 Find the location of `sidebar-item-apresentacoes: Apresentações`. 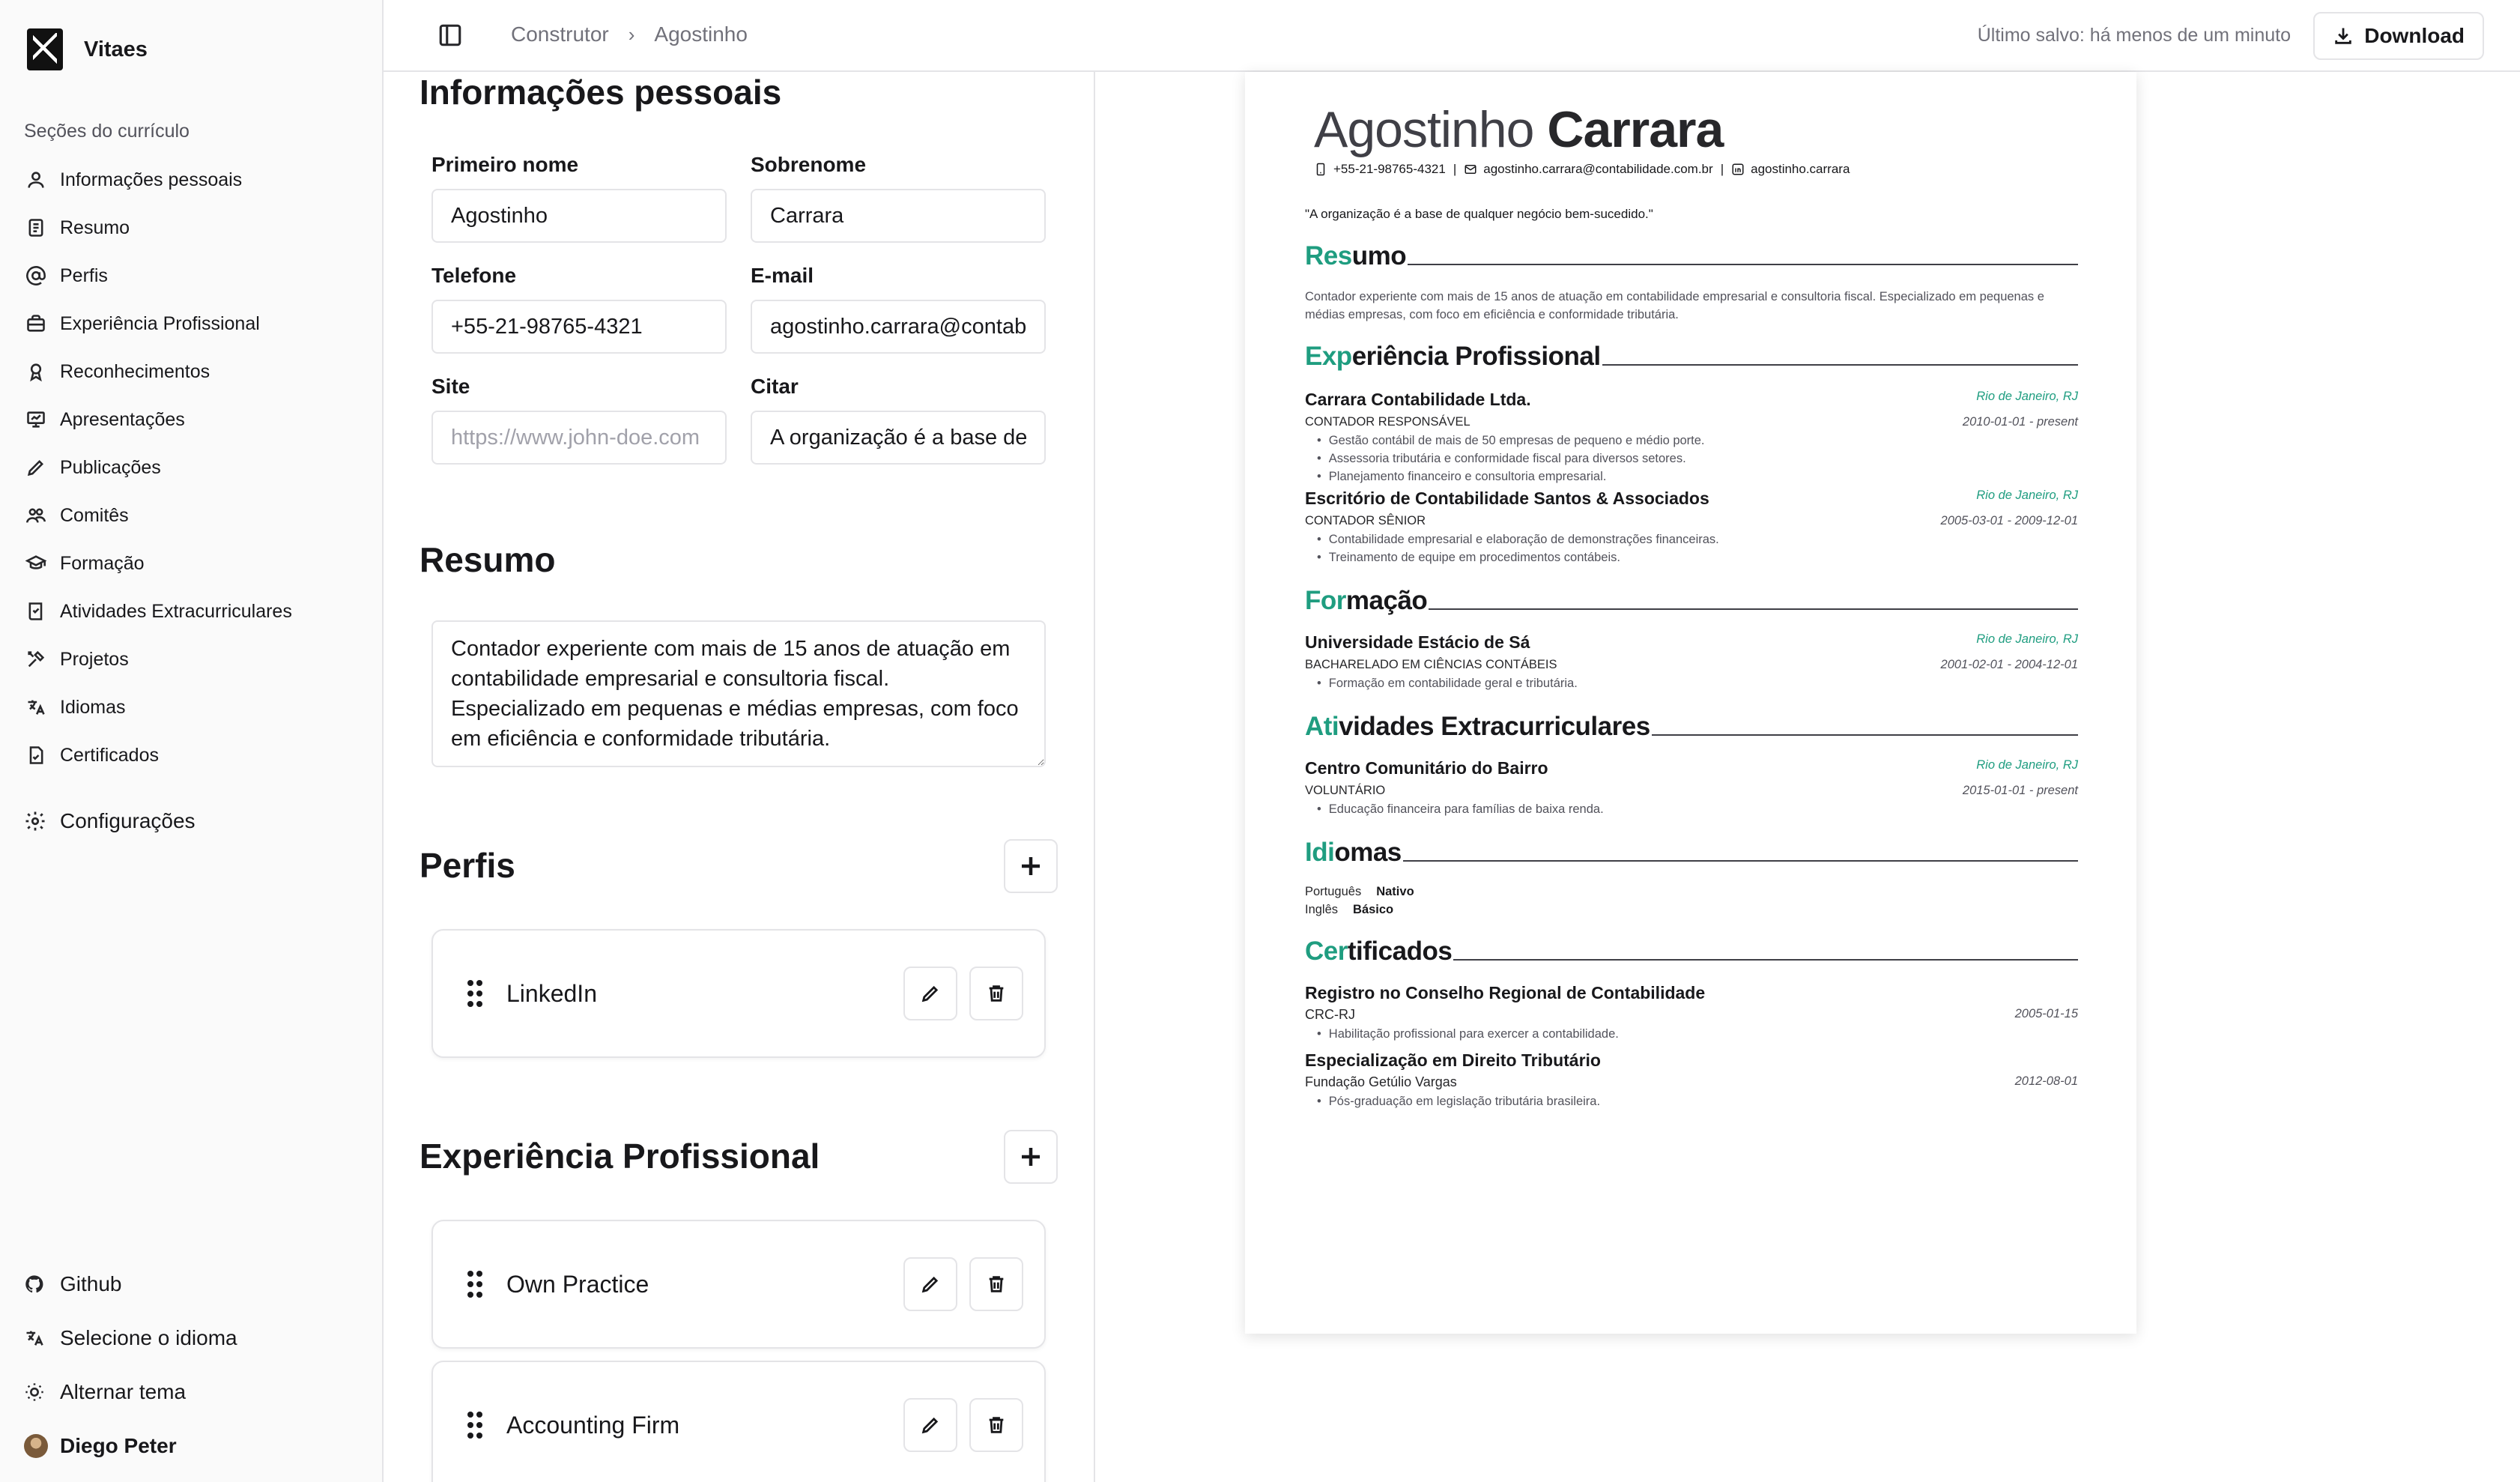

sidebar-item-apresentacoes: Apresentações is located at coordinates (158, 420).